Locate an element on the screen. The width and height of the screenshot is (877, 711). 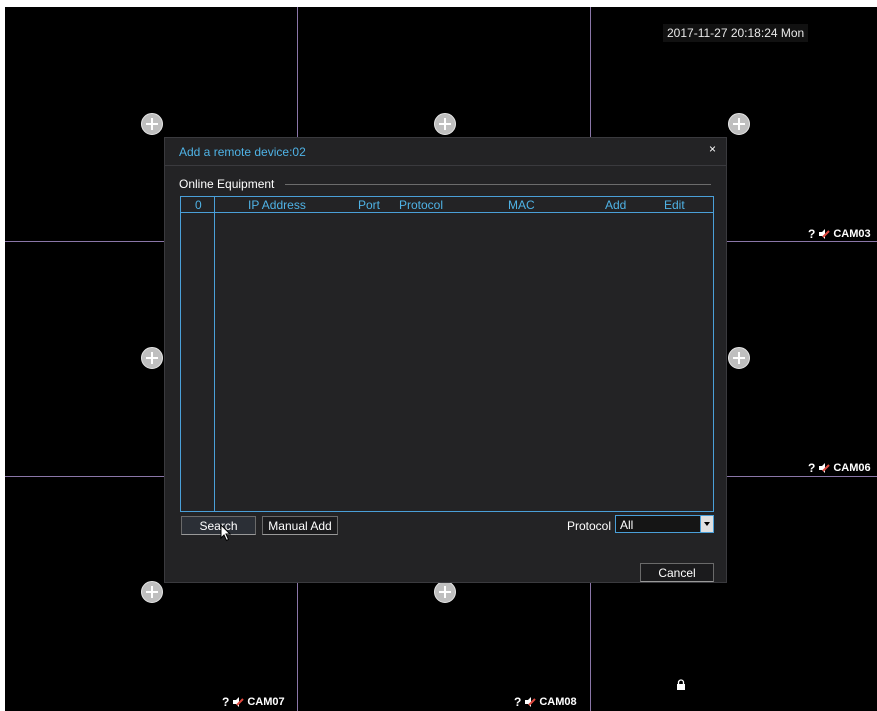
manual-add-button: Manual Add is located at coordinates (300, 525).